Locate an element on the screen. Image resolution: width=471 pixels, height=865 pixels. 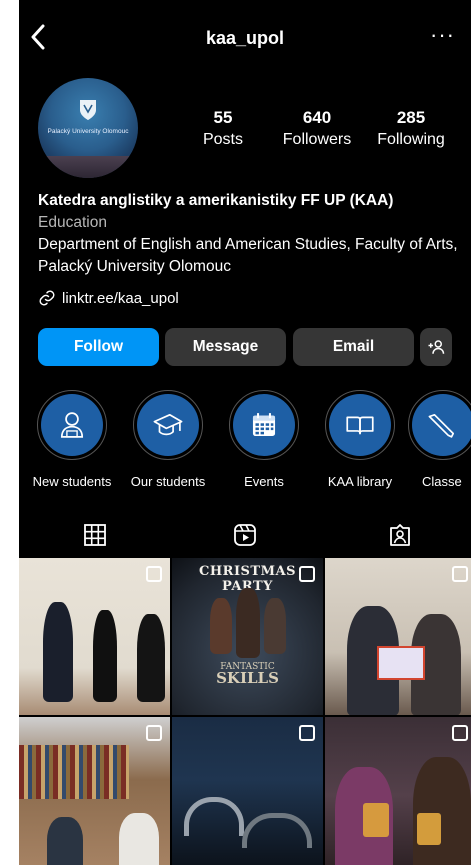
avatar-university-name: Palacký University Olomouc is located at coordinates (88, 131).